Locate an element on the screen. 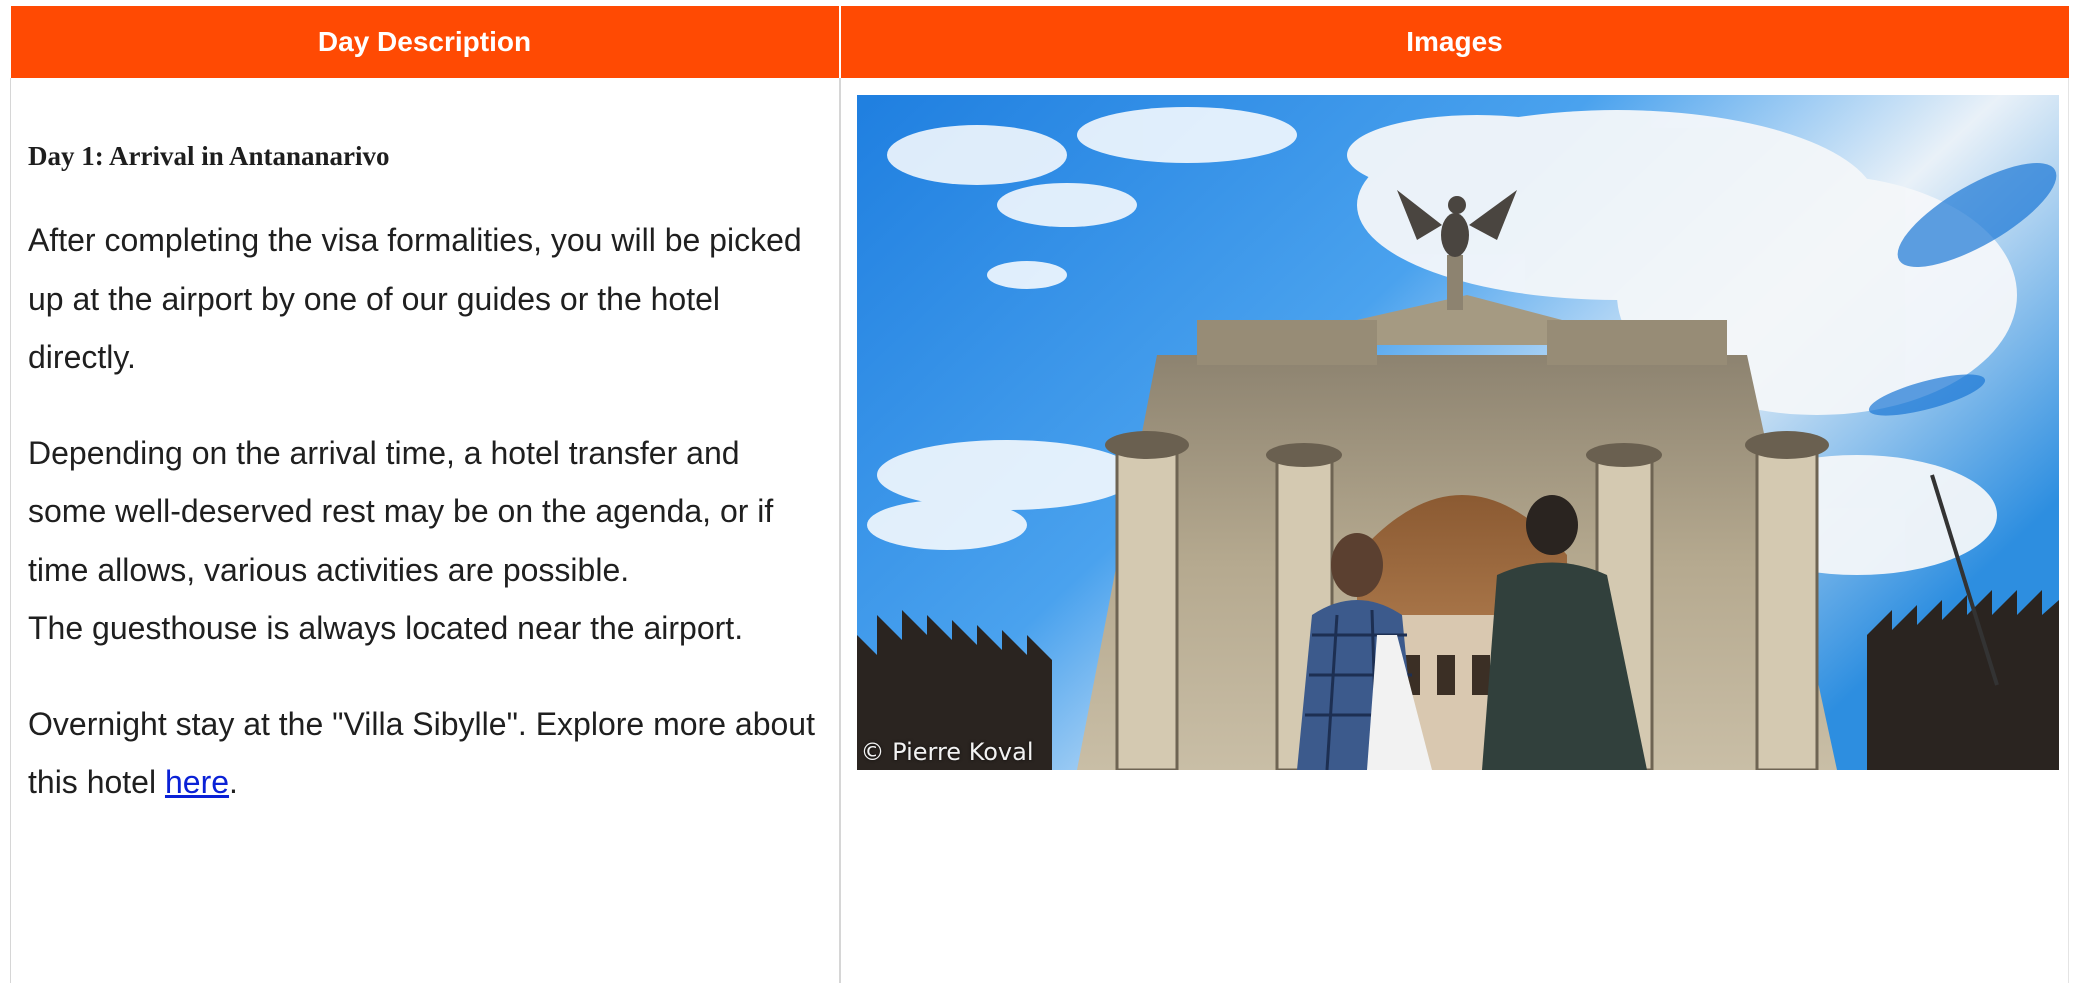 The image size is (2078, 983). day-title: Day 1: Arrival in Antananarivo is located at coordinates (209, 156).